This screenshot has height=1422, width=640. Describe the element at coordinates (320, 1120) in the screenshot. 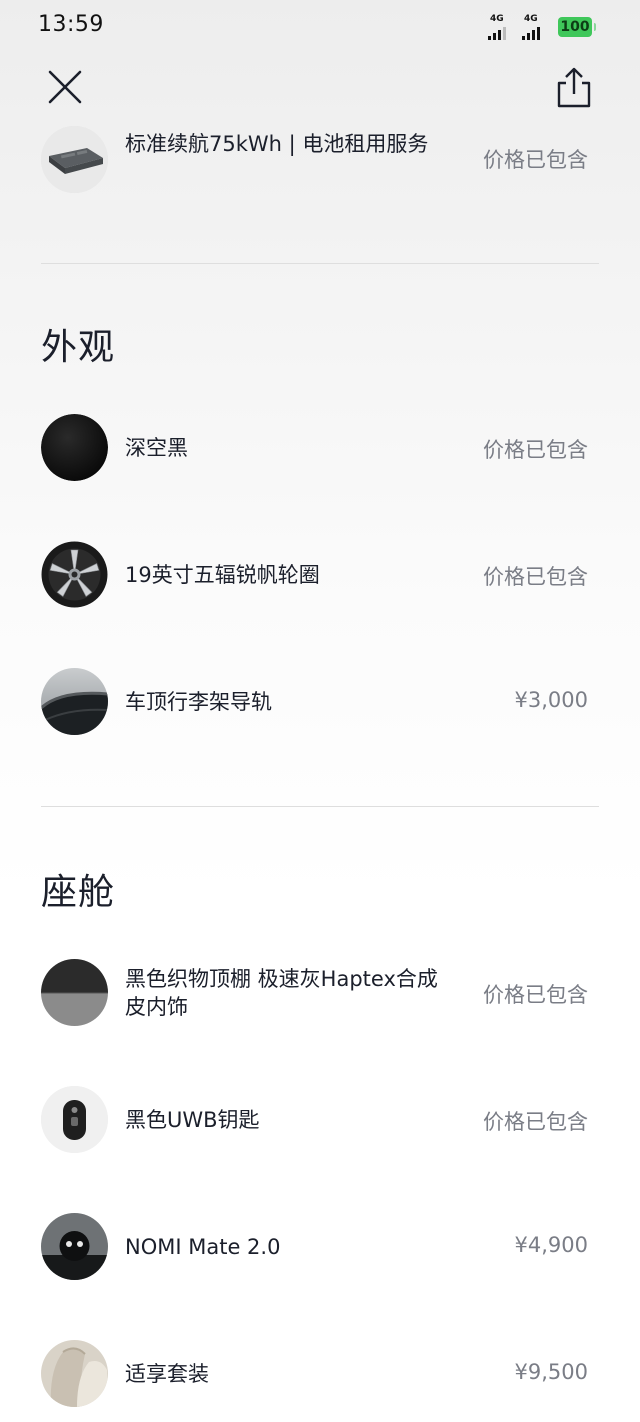

I see `key-item: 黑色UWB钥匙 价格已包含` at that location.